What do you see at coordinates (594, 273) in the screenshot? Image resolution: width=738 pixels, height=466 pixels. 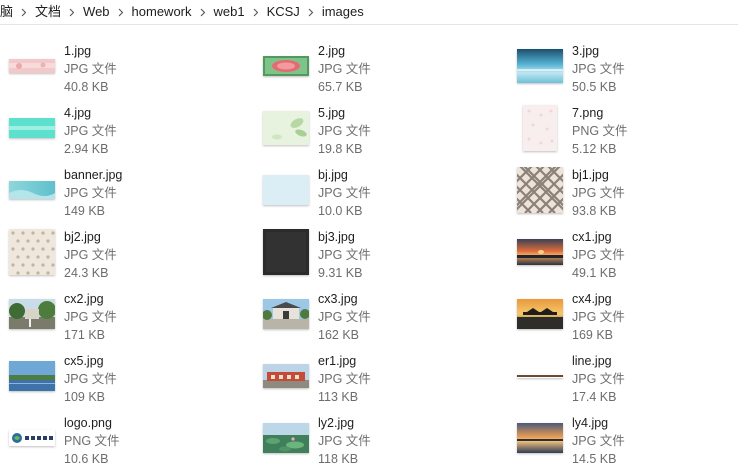 I see `file-size: 49.1 KB` at bounding box center [594, 273].